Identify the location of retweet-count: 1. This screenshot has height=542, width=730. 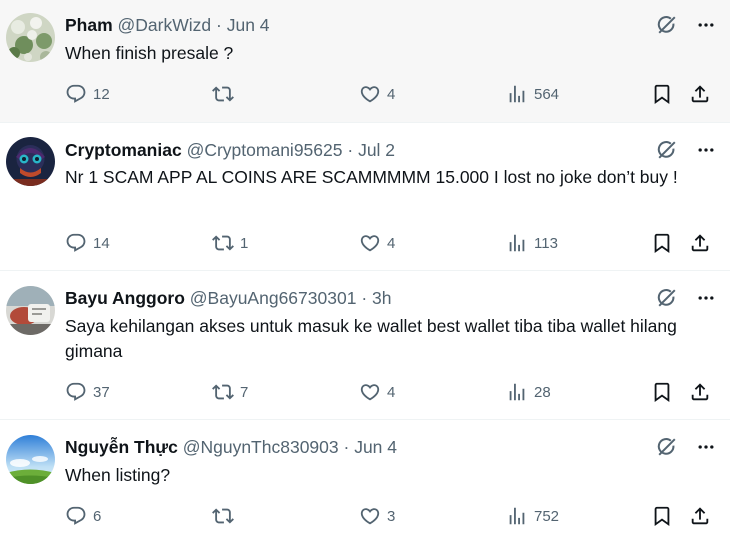
(244, 243).